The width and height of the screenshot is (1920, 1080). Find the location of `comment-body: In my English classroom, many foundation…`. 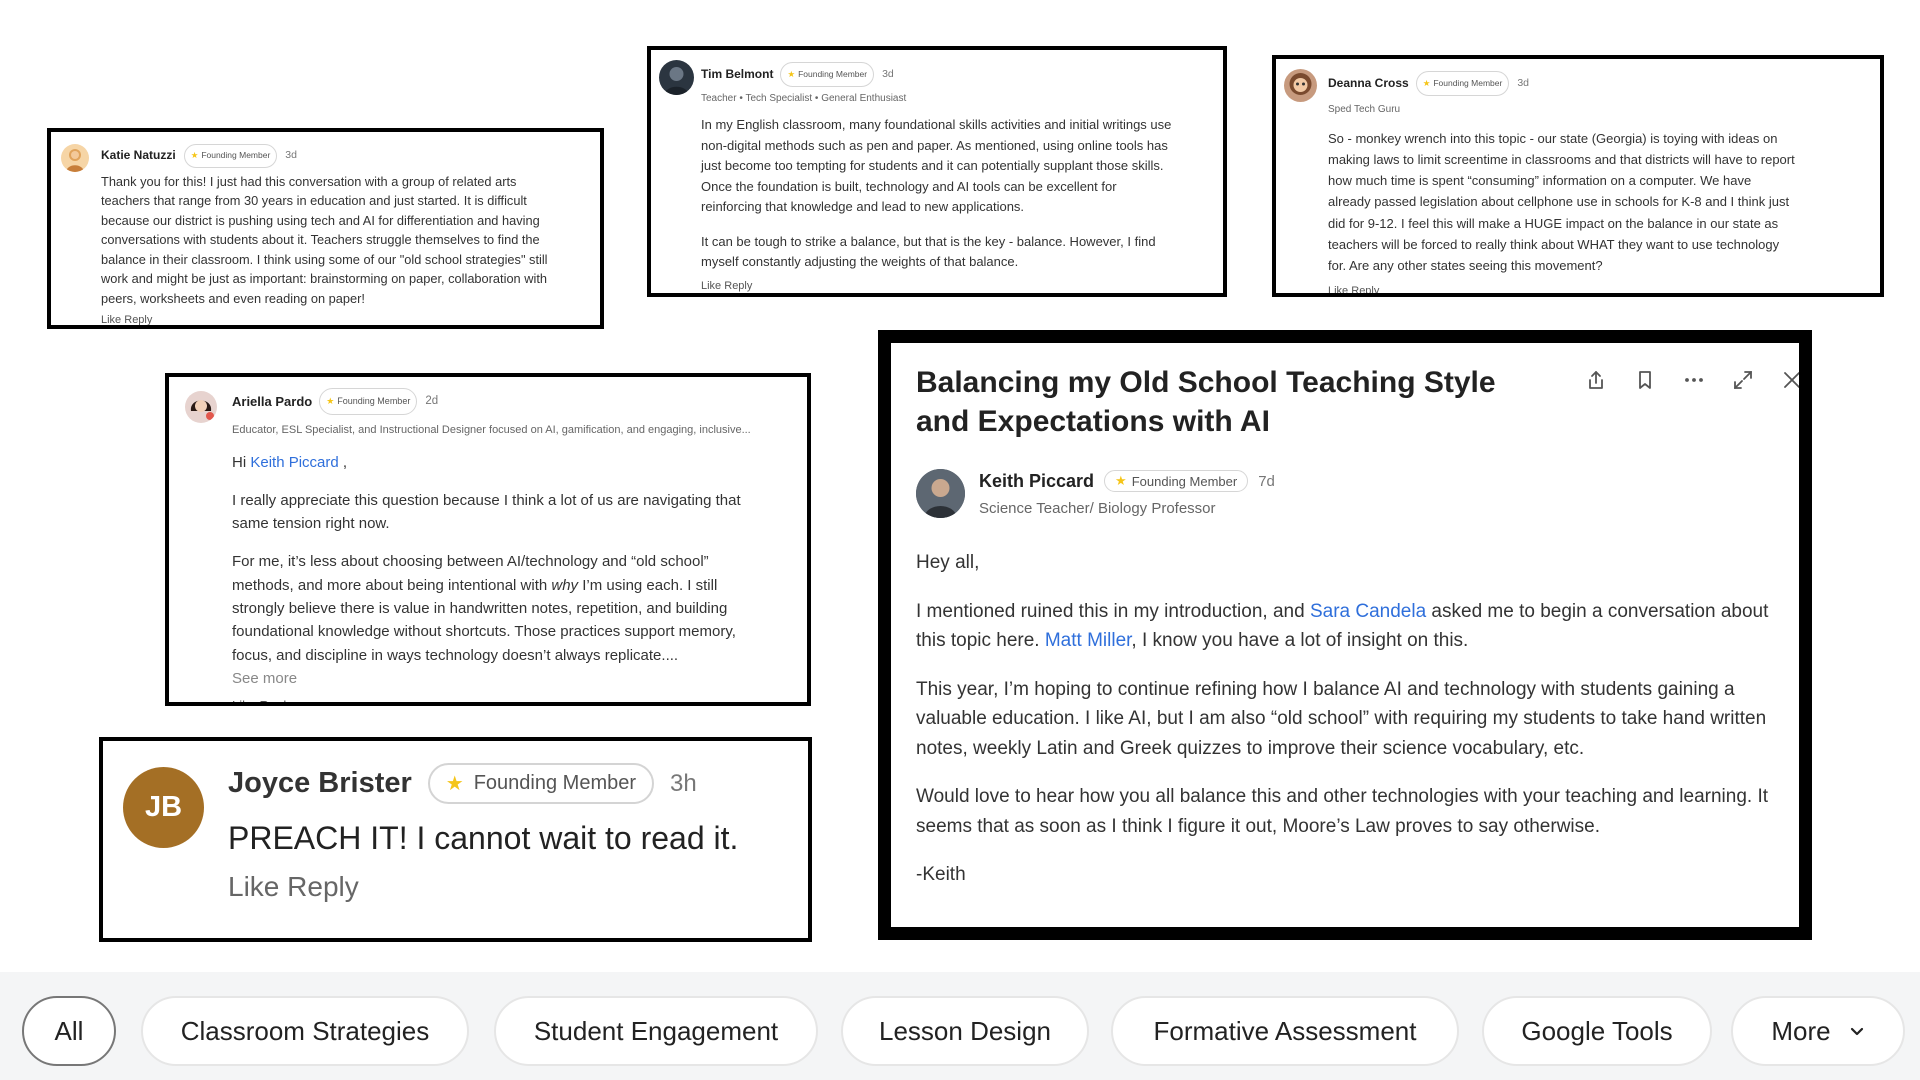

comment-body: In my English classroom, many foundation… is located at coordinates (962, 194).